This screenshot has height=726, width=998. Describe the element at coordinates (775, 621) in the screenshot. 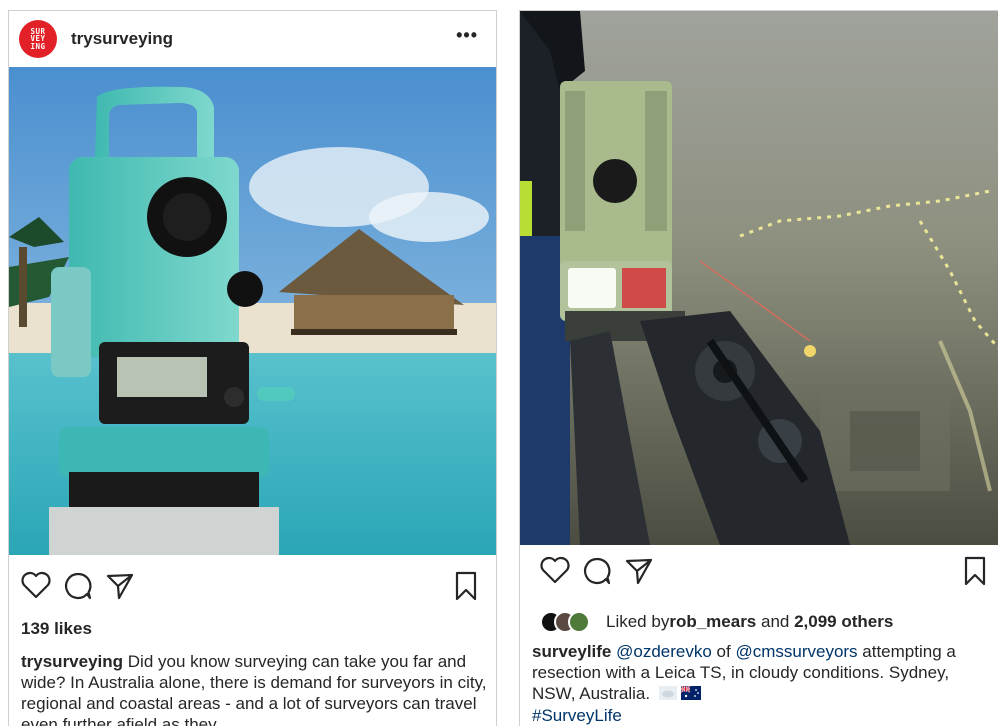

I see `liked-by-mid: and` at that location.